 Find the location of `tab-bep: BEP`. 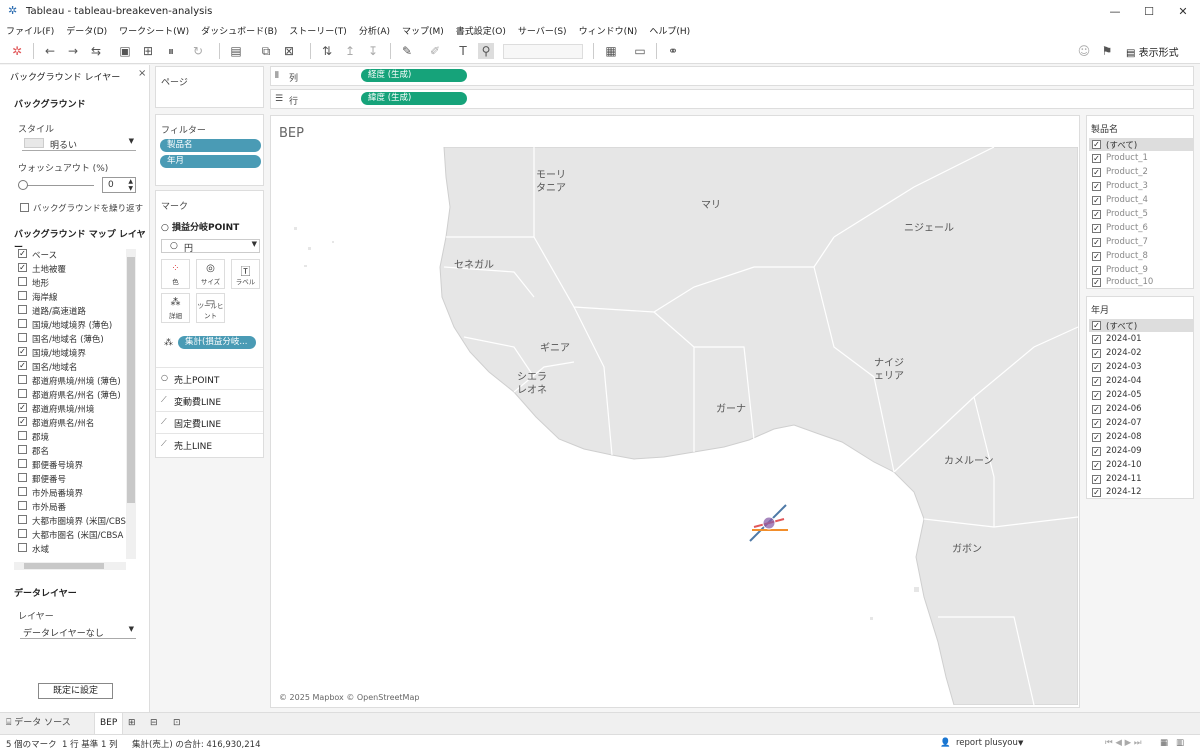

tab-bep: BEP is located at coordinates (109, 723).